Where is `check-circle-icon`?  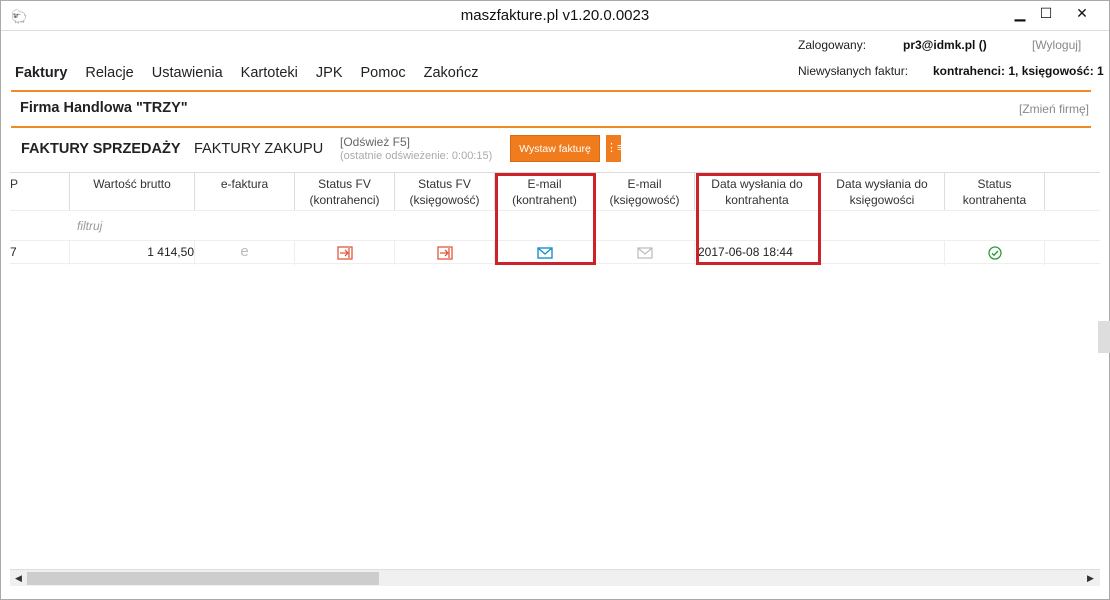 check-circle-icon is located at coordinates (995, 253).